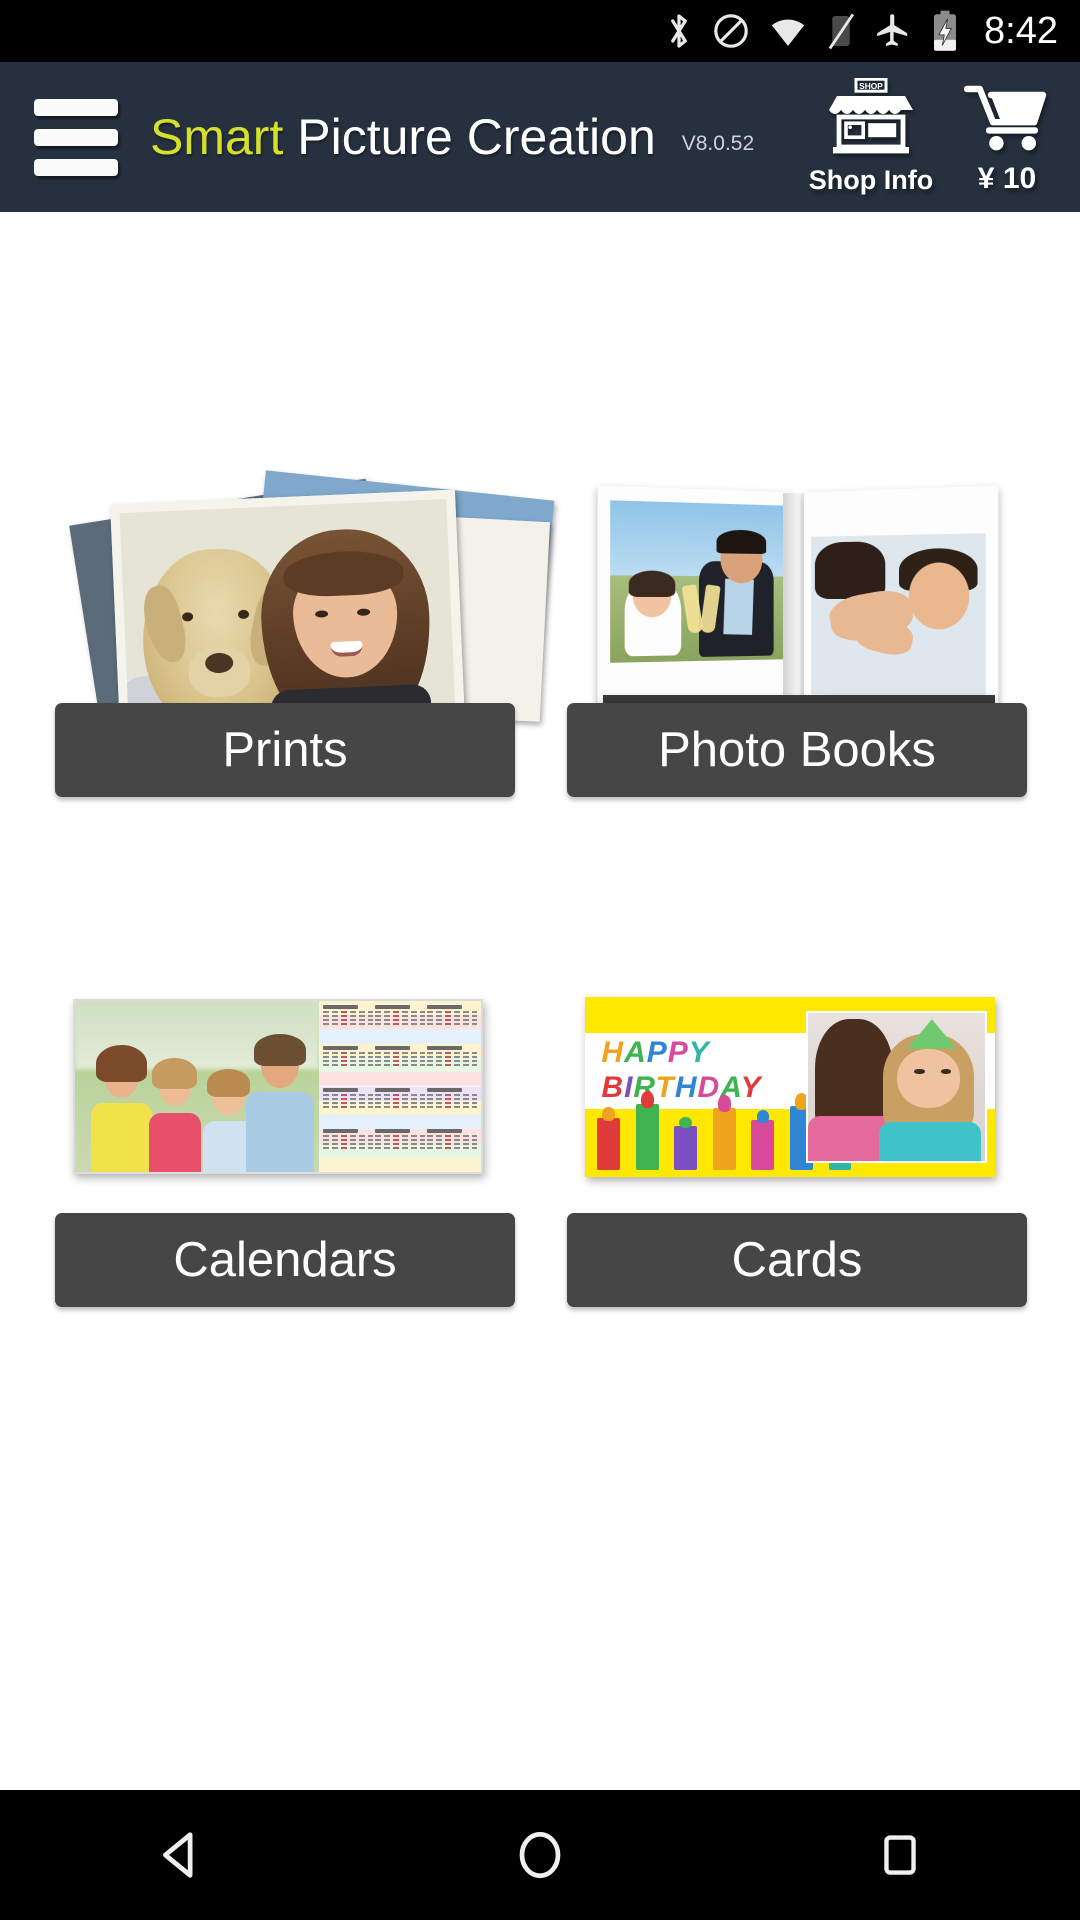 The height and width of the screenshot is (1920, 1080). I want to click on android-navigation-bar, so click(540, 1855).